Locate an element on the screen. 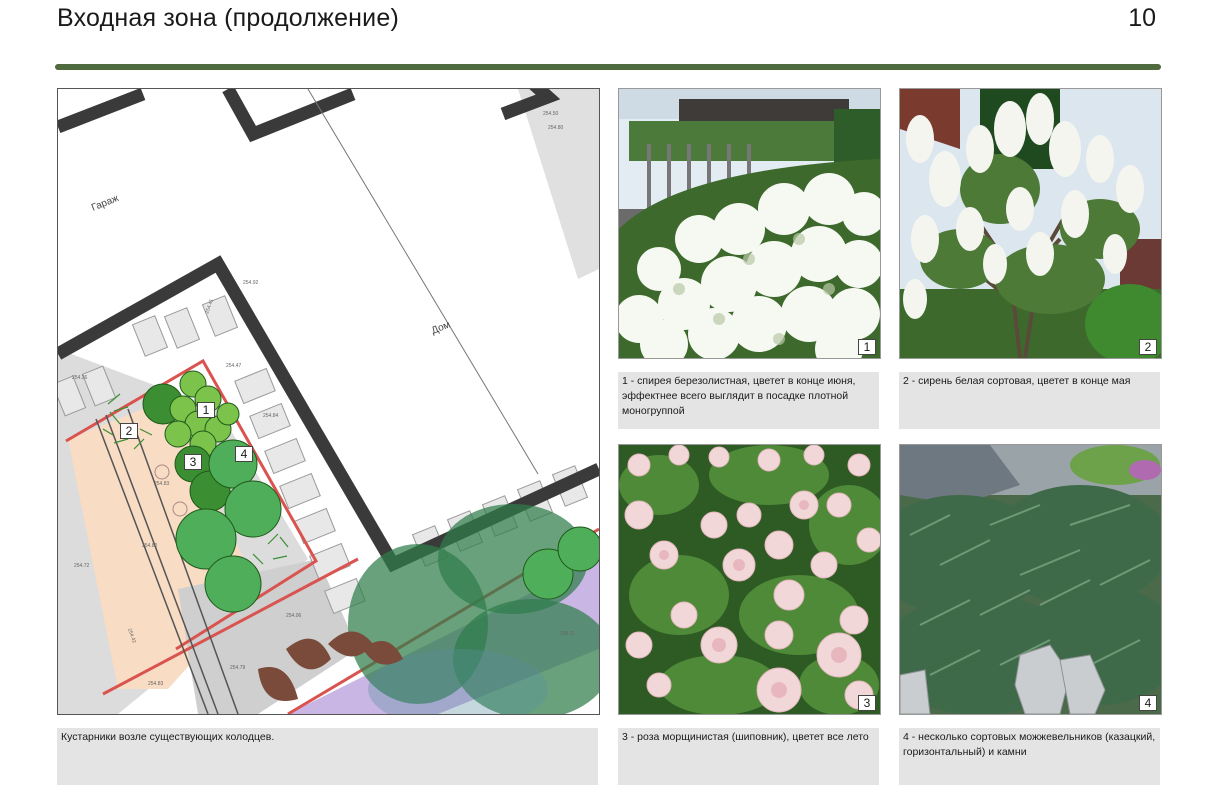 This screenshot has height=810, width=1214. spot-height: 254.92 is located at coordinates (251, 283).